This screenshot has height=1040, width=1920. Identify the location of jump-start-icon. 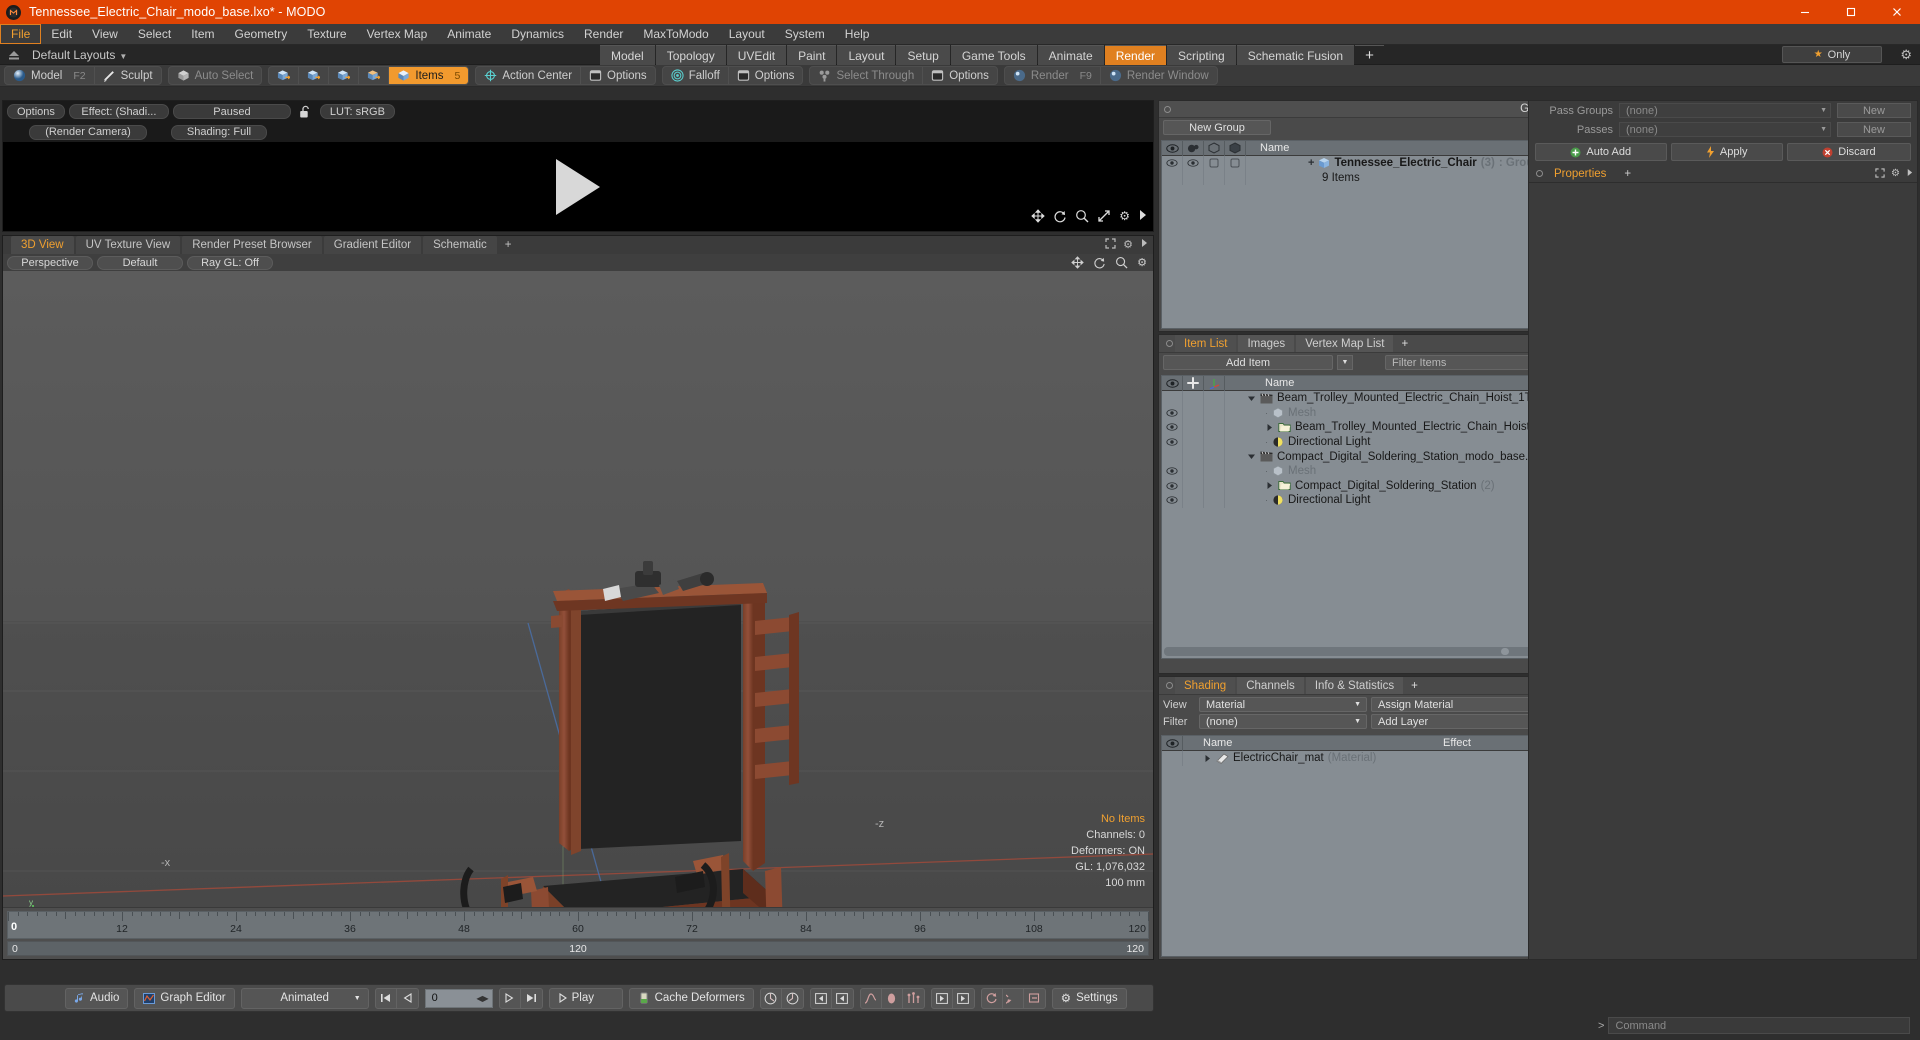
(821, 998).